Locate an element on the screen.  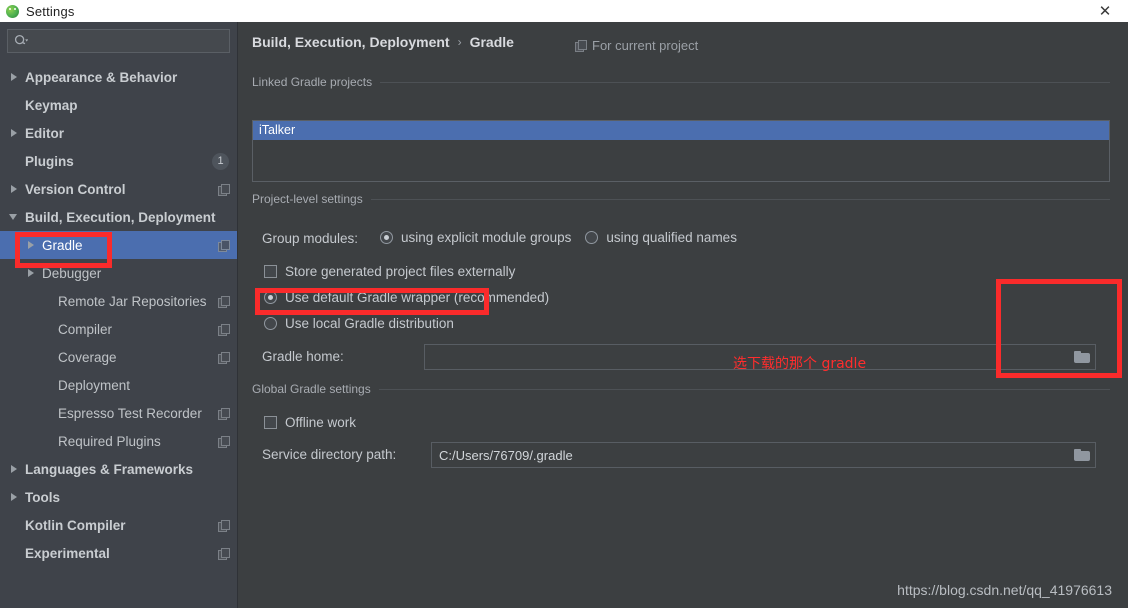
sidebar-item-label: Debugger is located at coordinates (72, 273).